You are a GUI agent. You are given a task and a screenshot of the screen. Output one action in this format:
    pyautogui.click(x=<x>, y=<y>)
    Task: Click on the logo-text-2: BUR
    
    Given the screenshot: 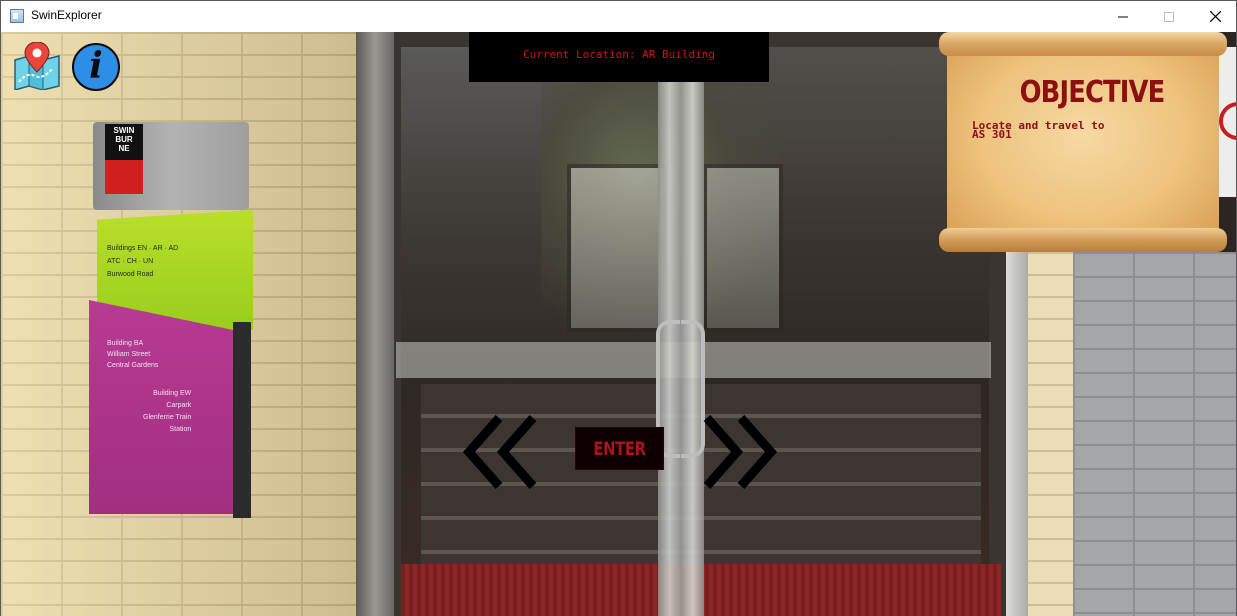 What is the action you would take?
    pyautogui.click(x=124, y=139)
    